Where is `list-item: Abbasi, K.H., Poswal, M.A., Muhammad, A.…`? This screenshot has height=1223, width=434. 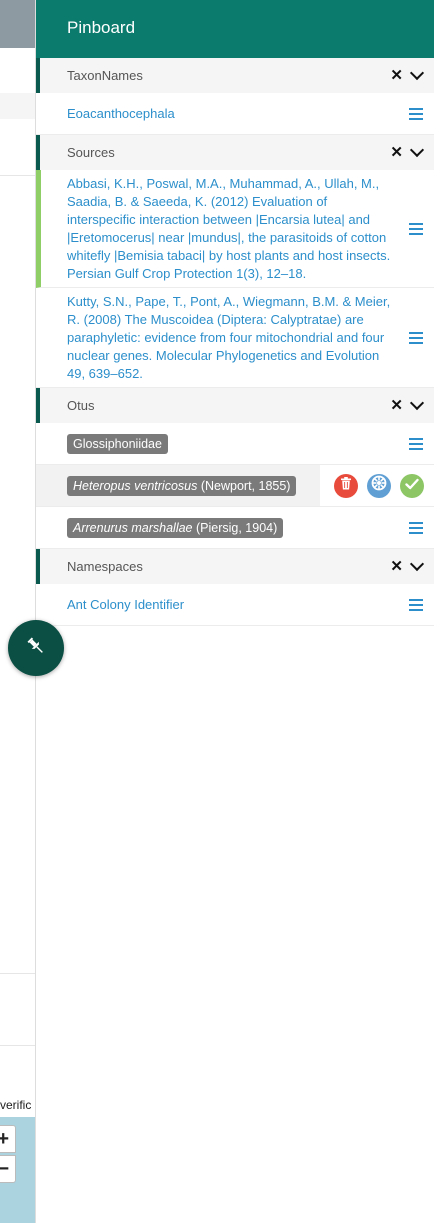 list-item: Abbasi, K.H., Poswal, M.A., Muhammad, A.… is located at coordinates (235, 229).